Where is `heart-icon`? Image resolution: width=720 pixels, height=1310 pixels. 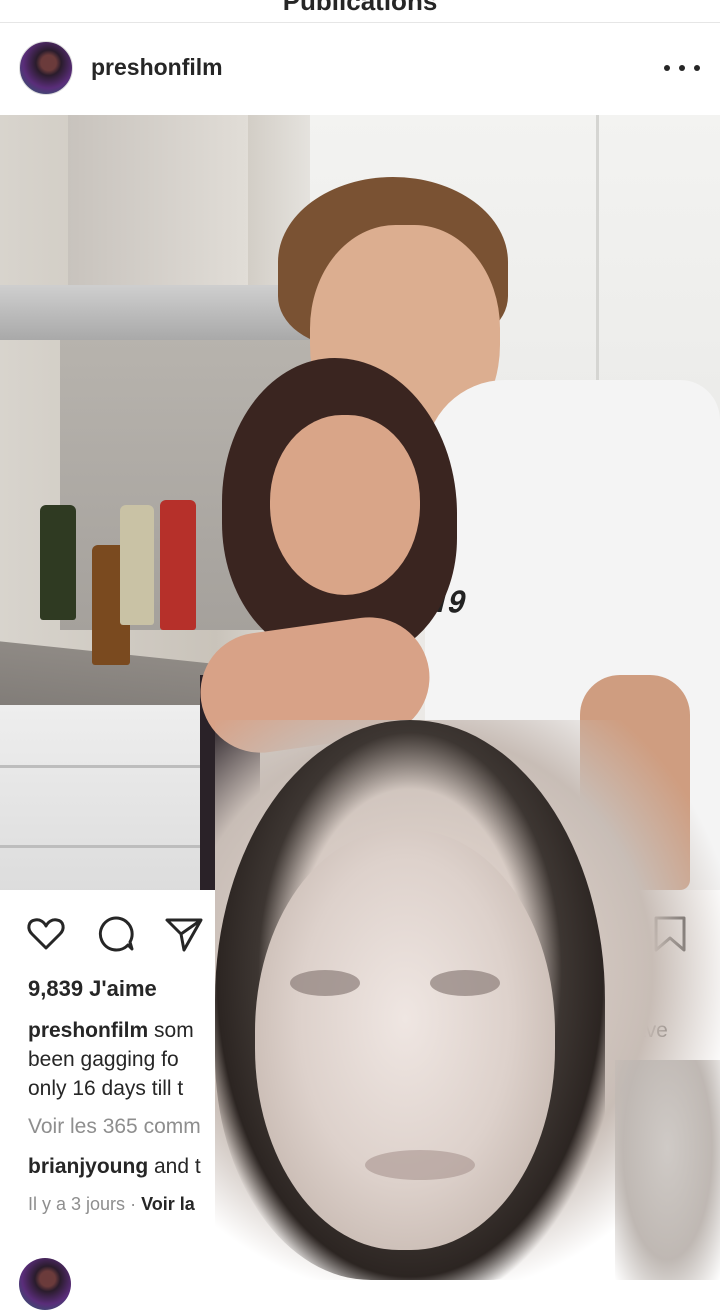 heart-icon is located at coordinates (46, 934).